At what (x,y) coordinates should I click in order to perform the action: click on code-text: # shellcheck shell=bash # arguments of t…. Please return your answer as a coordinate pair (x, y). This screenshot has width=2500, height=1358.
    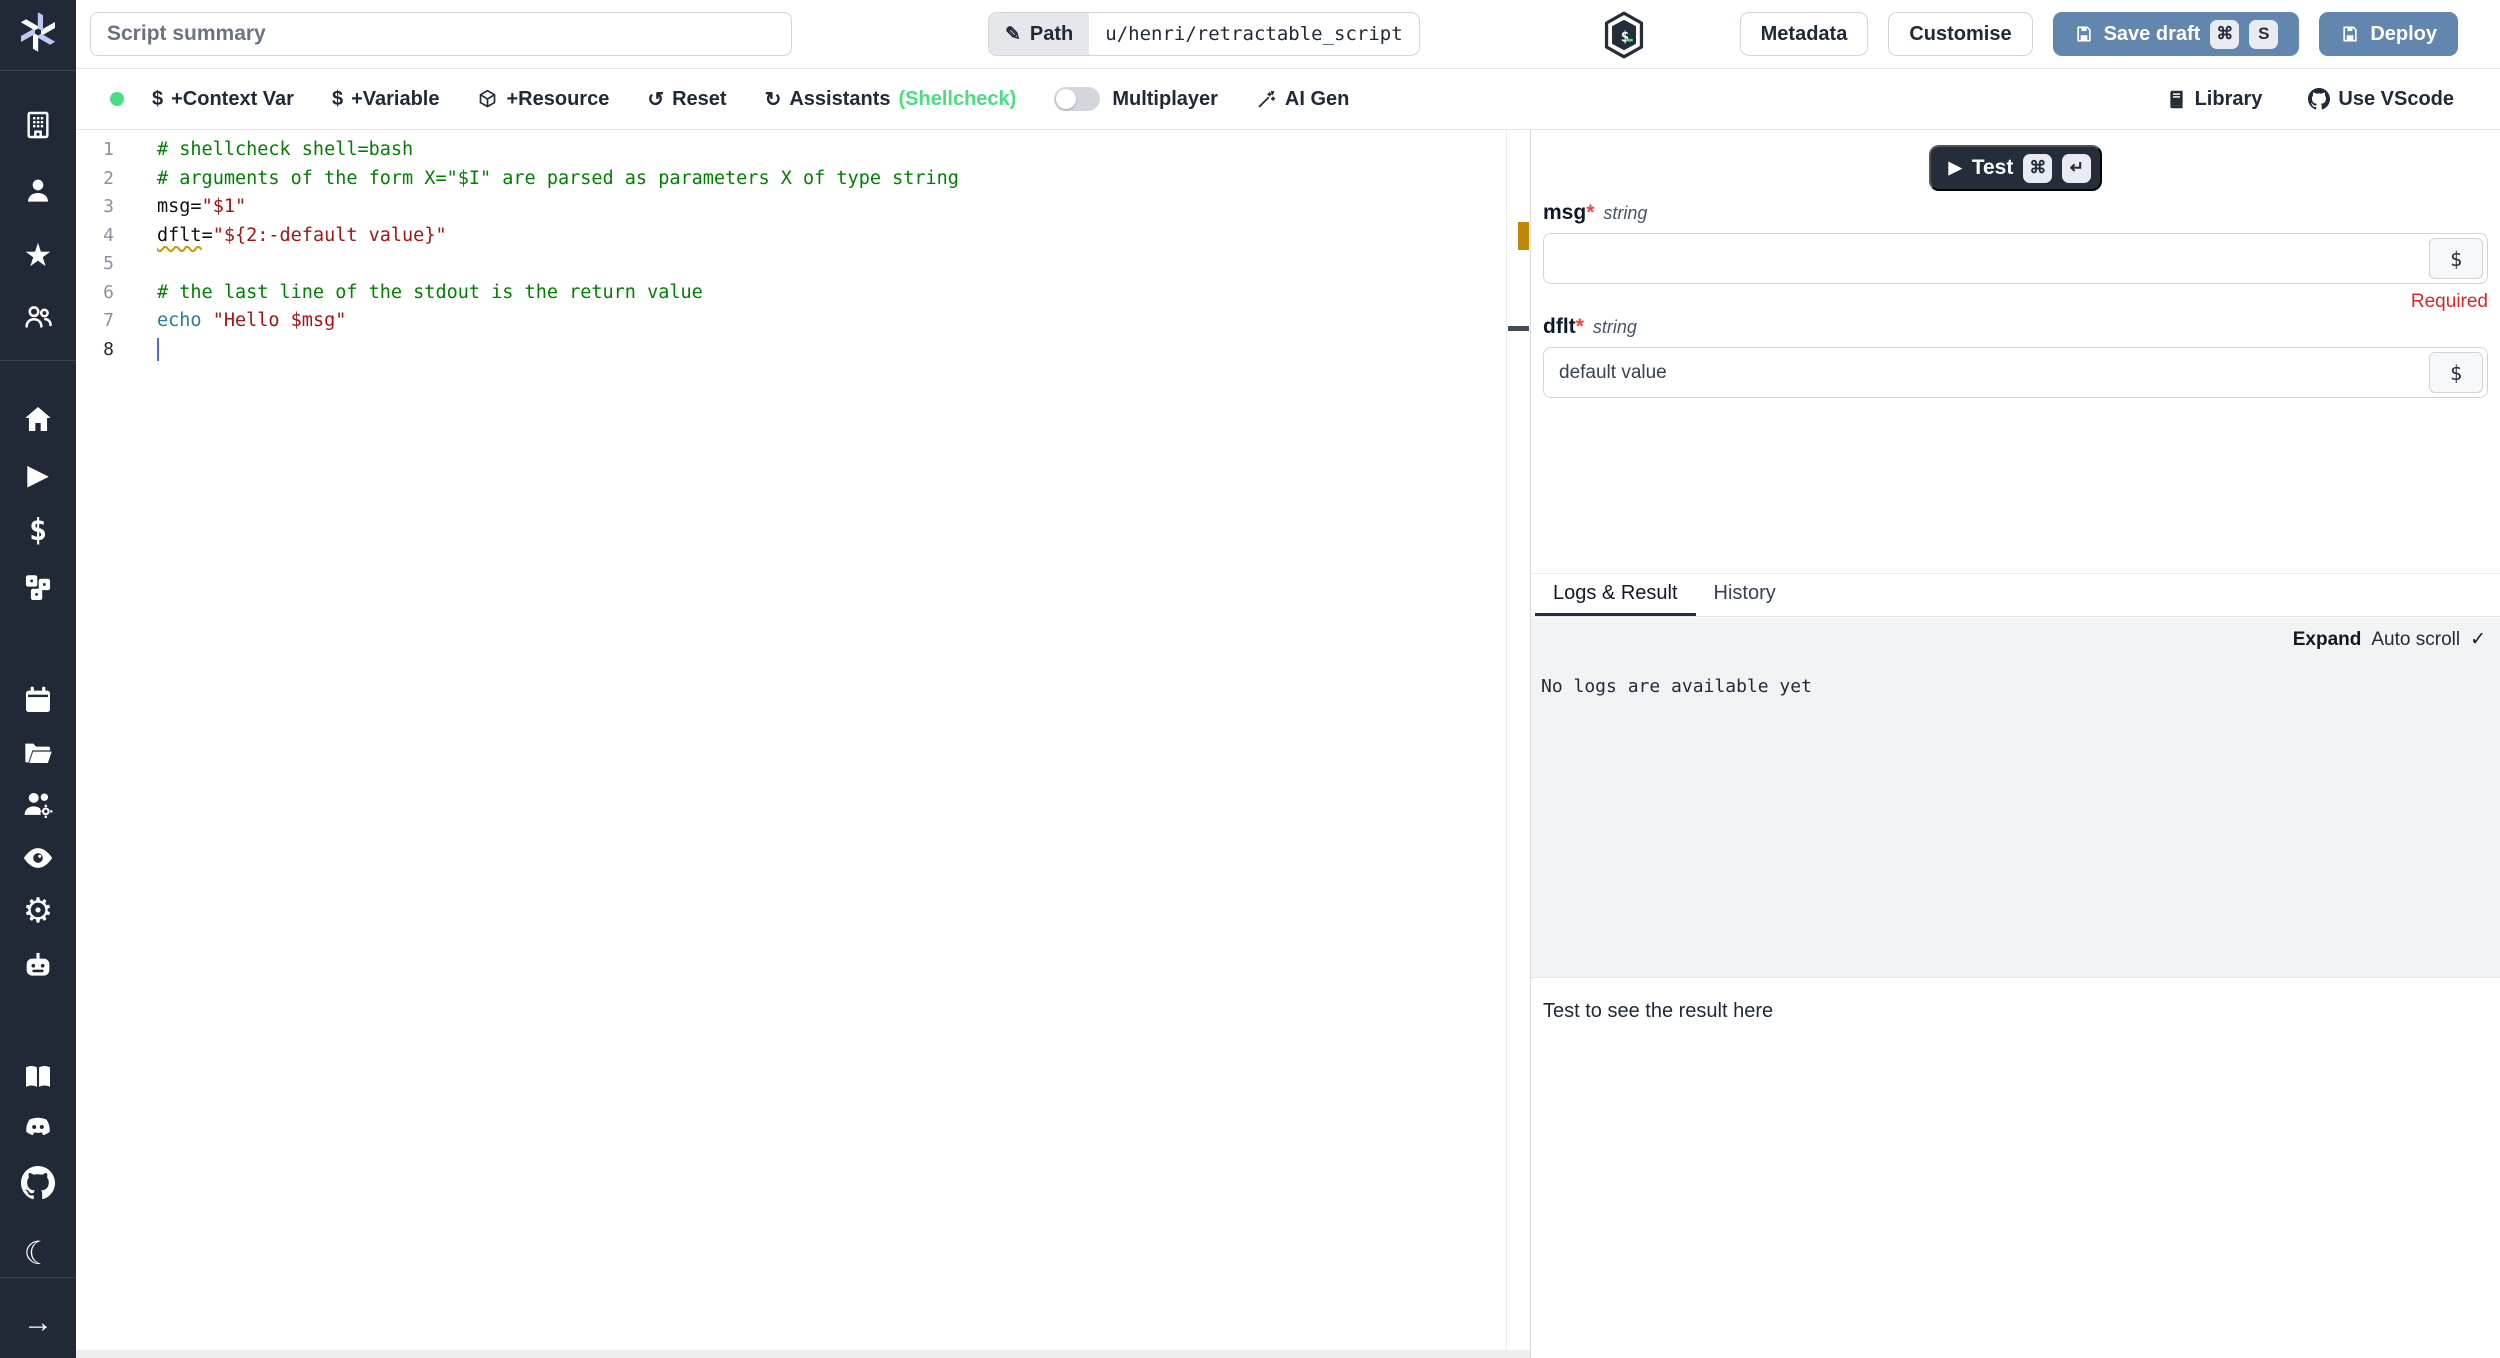
    Looking at the image, I should click on (828, 250).